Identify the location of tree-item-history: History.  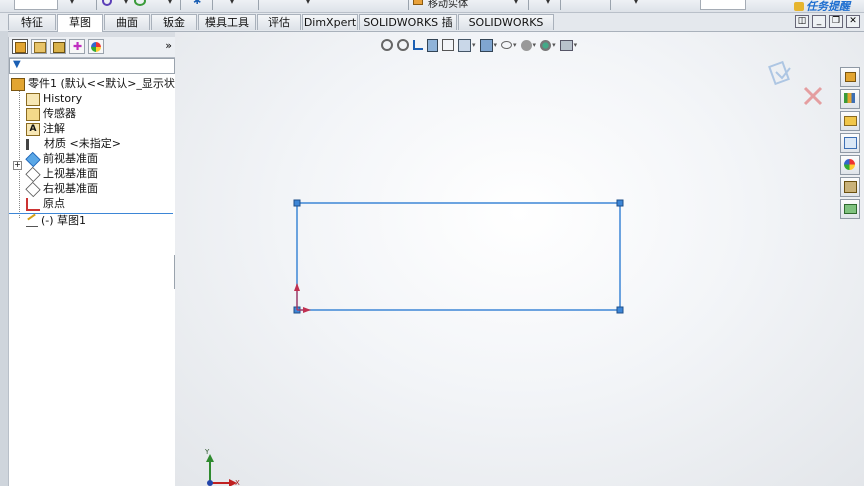
(54, 99).